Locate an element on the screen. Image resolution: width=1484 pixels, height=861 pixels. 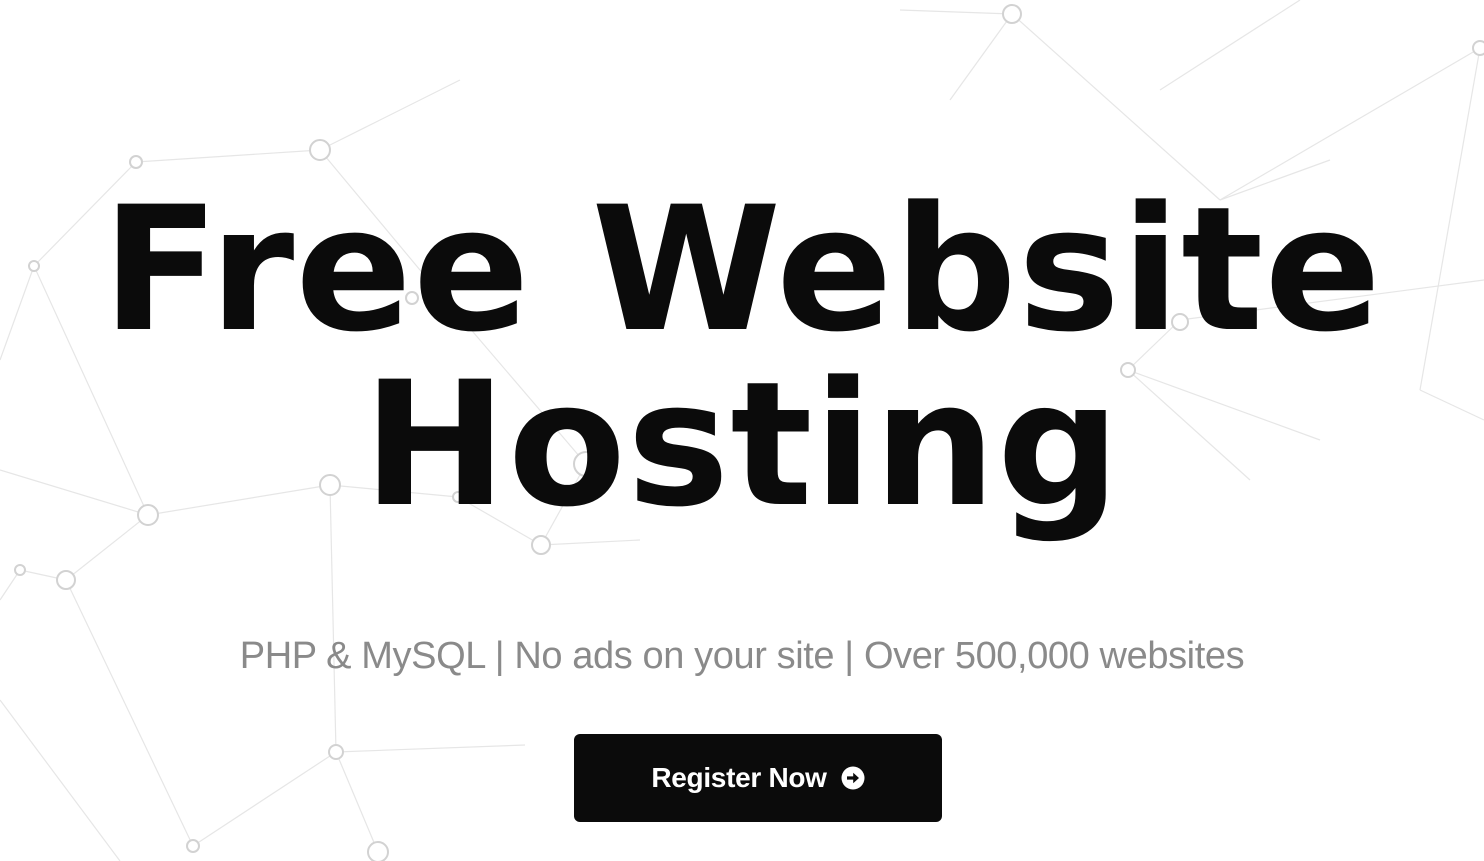
hero-title-line-2: Hosting is located at coordinates (742, 444).